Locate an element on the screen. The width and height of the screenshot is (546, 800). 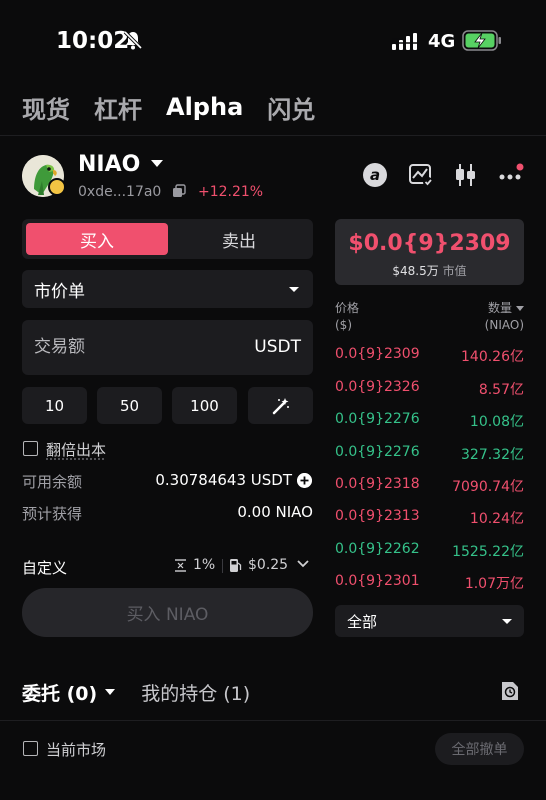
status-time: 10:02 is located at coordinates (93, 41).